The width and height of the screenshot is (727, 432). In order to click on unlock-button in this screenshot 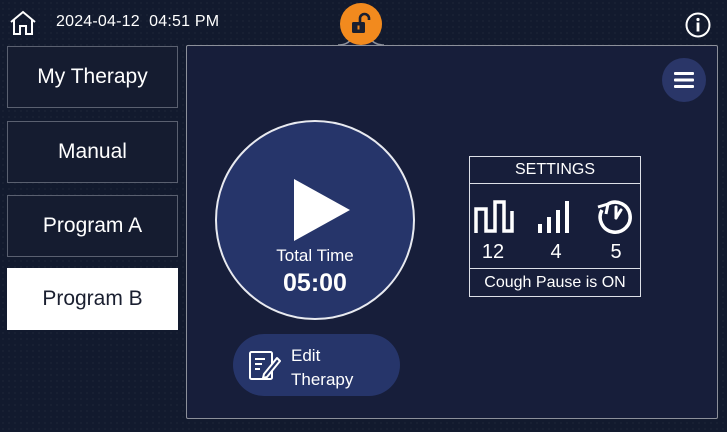, I will do `click(361, 24)`.